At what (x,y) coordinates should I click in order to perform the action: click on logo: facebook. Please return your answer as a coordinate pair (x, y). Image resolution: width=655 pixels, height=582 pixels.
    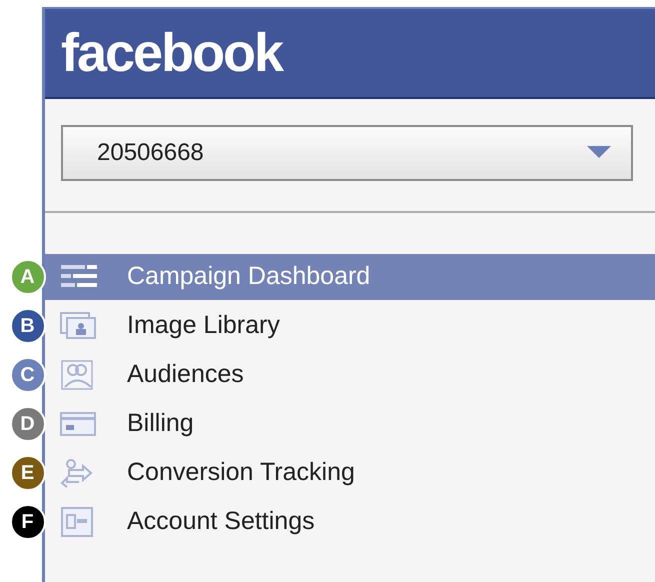
    Looking at the image, I should click on (171, 53).